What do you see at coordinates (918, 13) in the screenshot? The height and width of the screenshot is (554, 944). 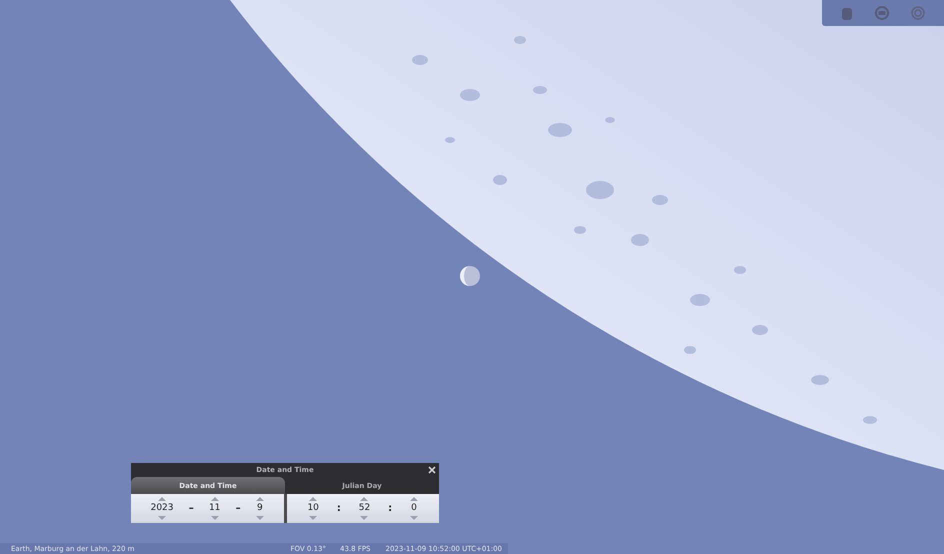 I see `target-icon` at bounding box center [918, 13].